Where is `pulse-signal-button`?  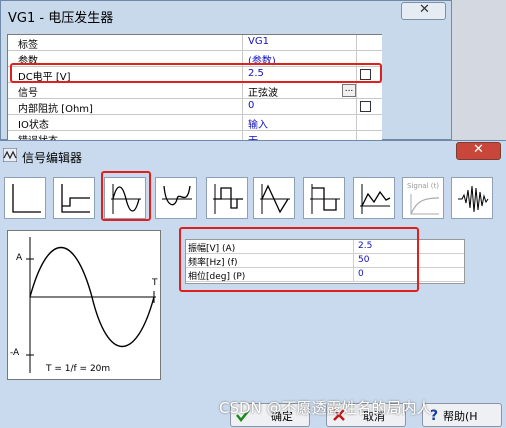 pulse-signal-button is located at coordinates (227, 198).